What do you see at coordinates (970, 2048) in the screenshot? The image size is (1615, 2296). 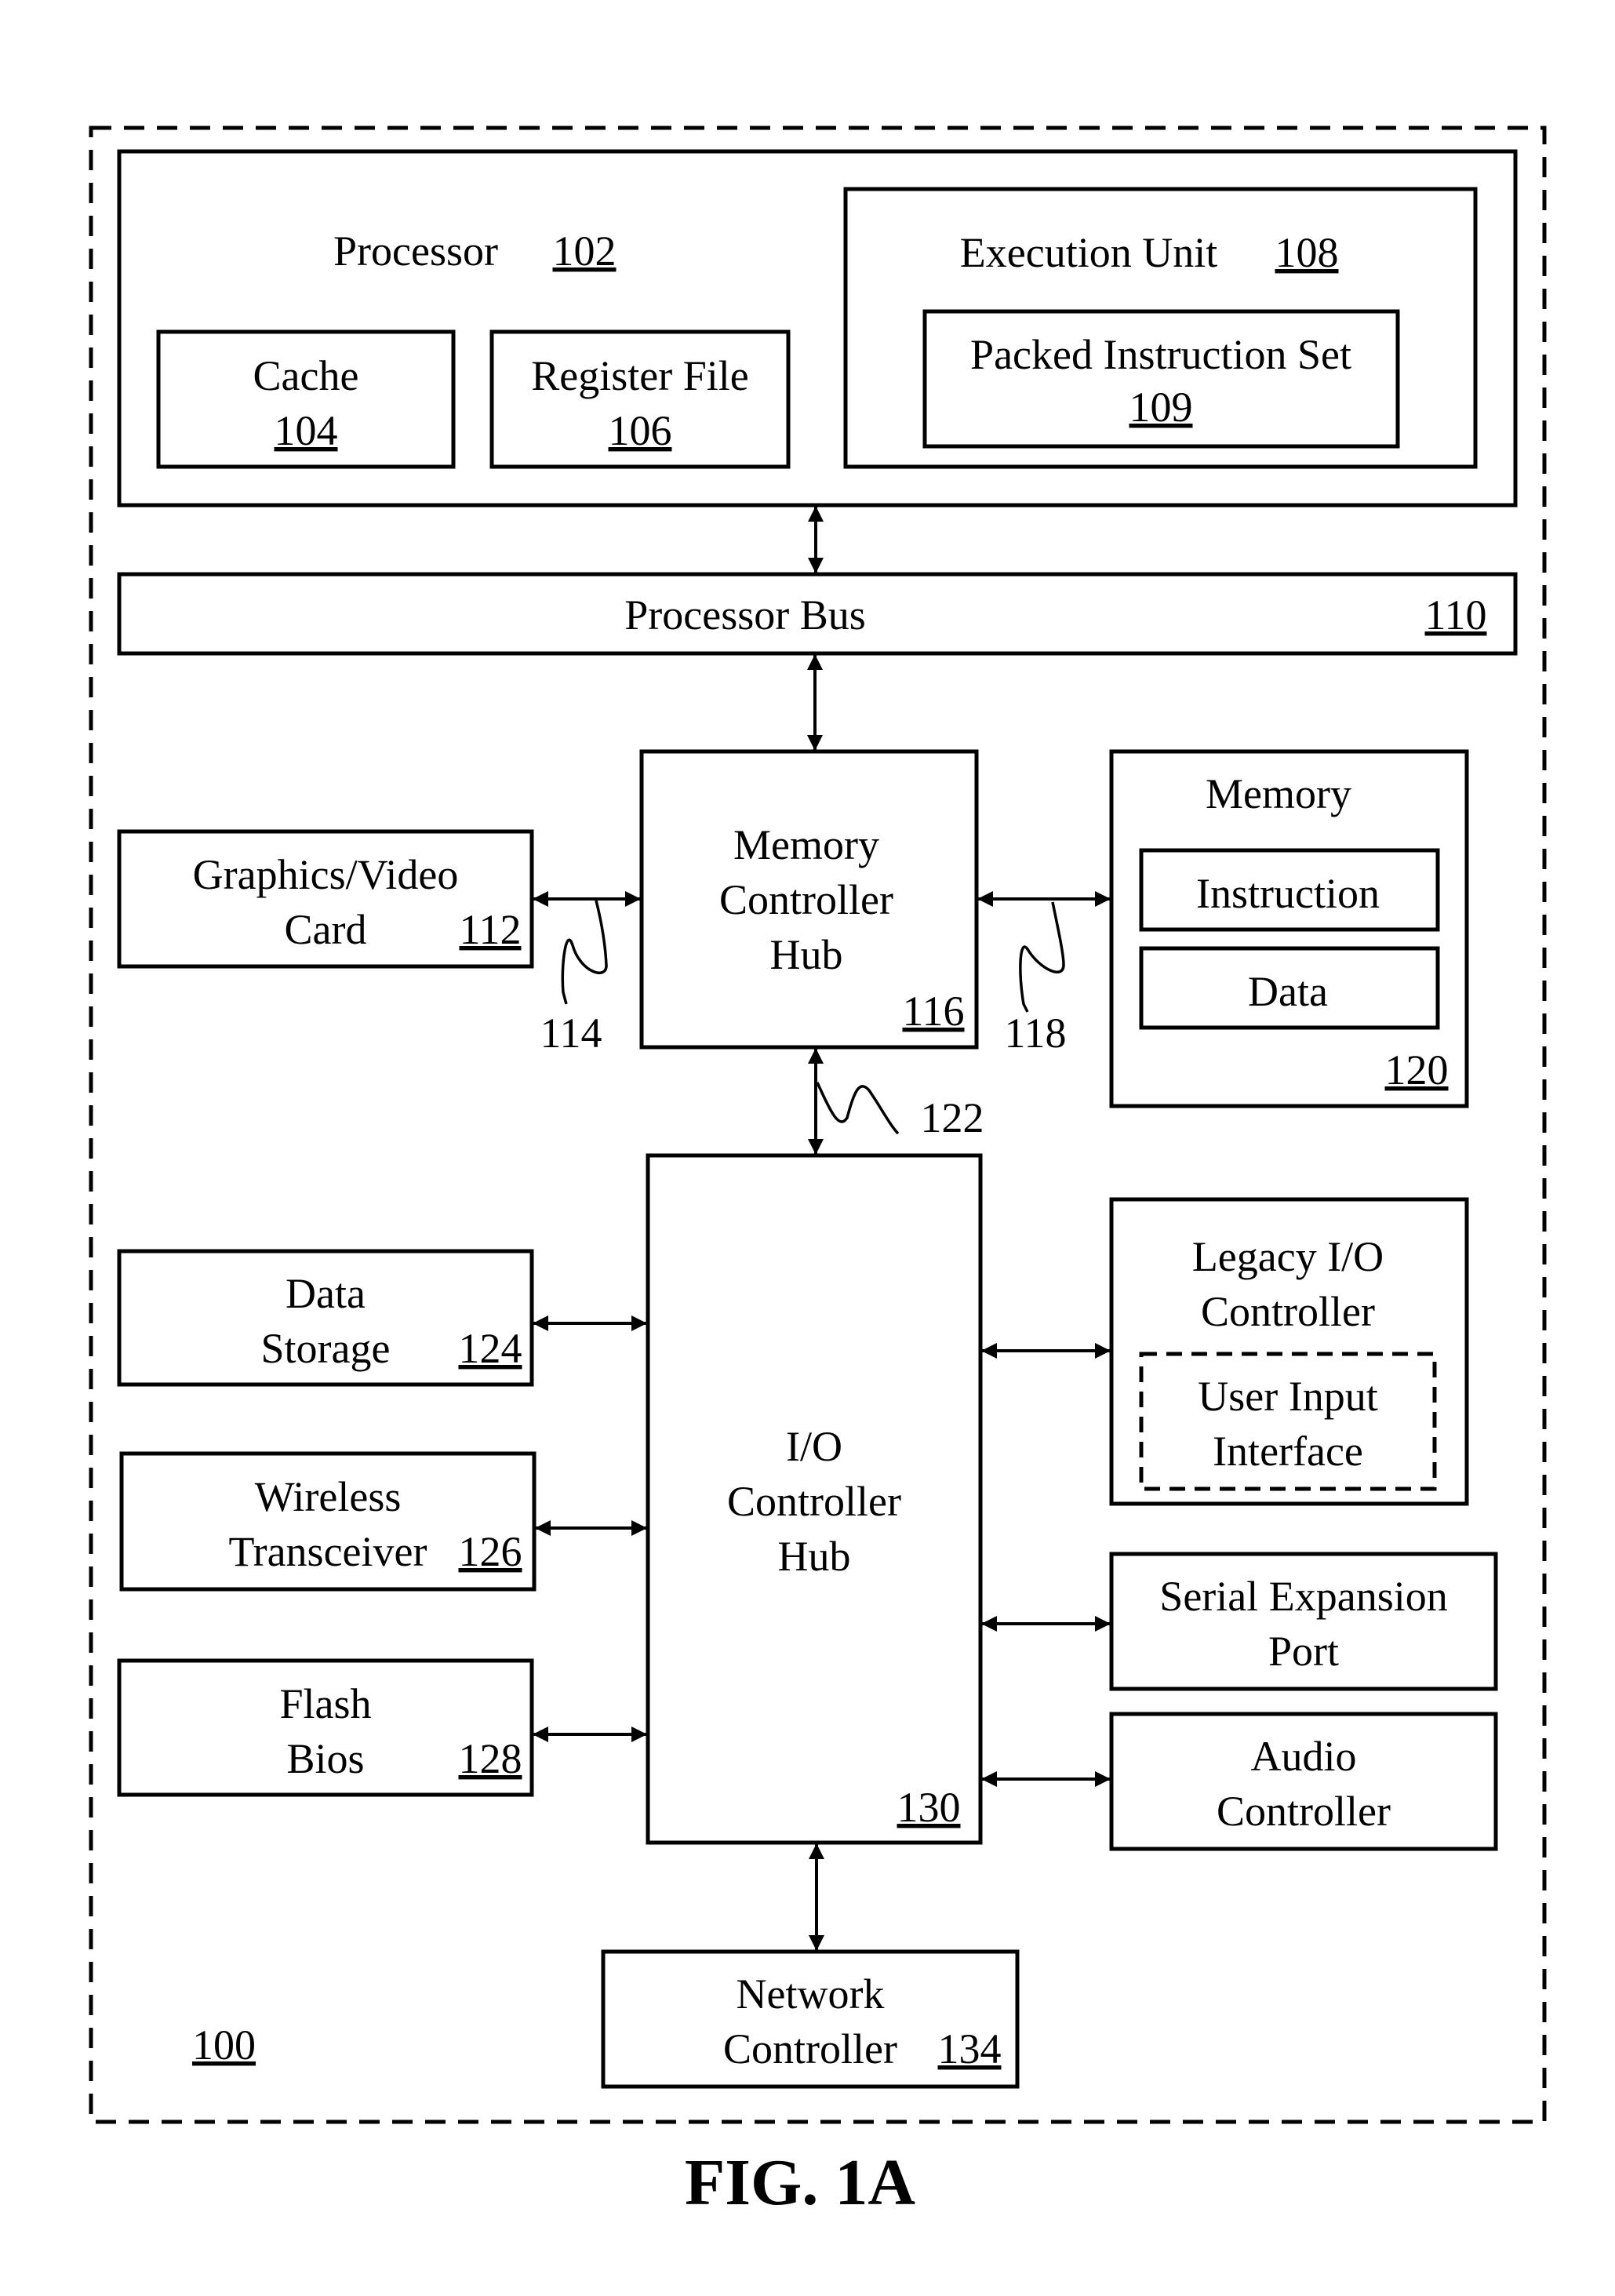 I see `network-controller-ref: 134` at bounding box center [970, 2048].